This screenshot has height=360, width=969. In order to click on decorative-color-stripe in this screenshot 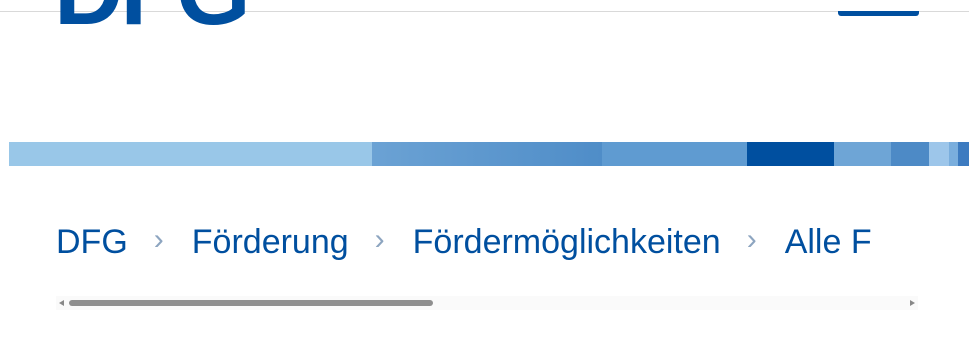, I will do `click(489, 154)`.